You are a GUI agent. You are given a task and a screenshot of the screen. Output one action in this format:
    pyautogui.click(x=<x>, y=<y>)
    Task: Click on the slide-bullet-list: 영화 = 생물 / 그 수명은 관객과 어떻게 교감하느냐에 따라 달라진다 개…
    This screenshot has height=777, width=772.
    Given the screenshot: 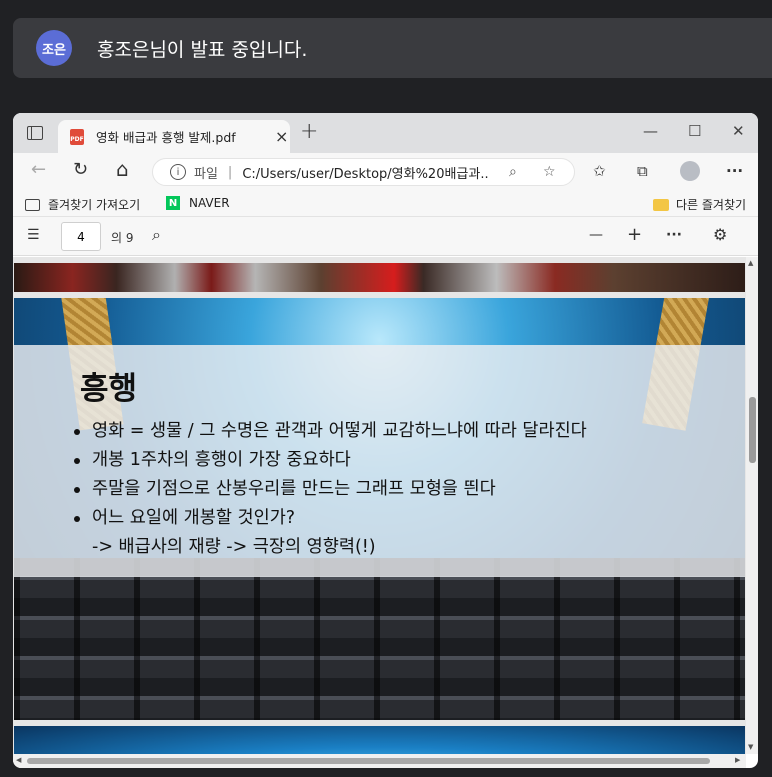 What is the action you would take?
    pyautogui.click(x=330, y=489)
    